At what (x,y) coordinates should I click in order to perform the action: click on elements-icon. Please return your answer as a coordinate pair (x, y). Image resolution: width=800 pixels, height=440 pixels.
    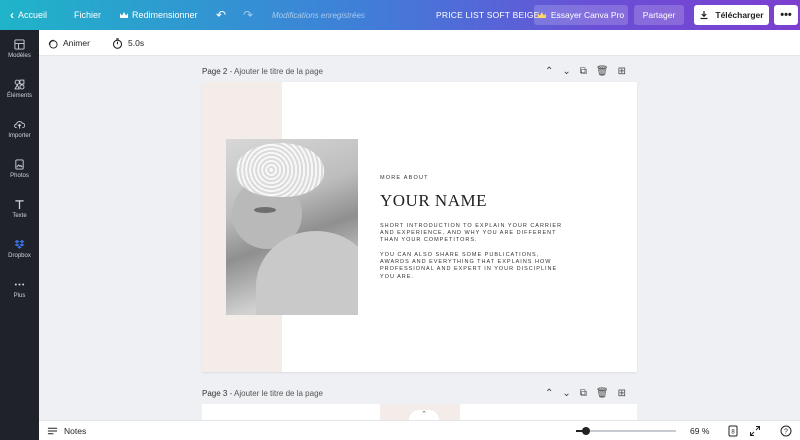
    Looking at the image, I should click on (19, 84).